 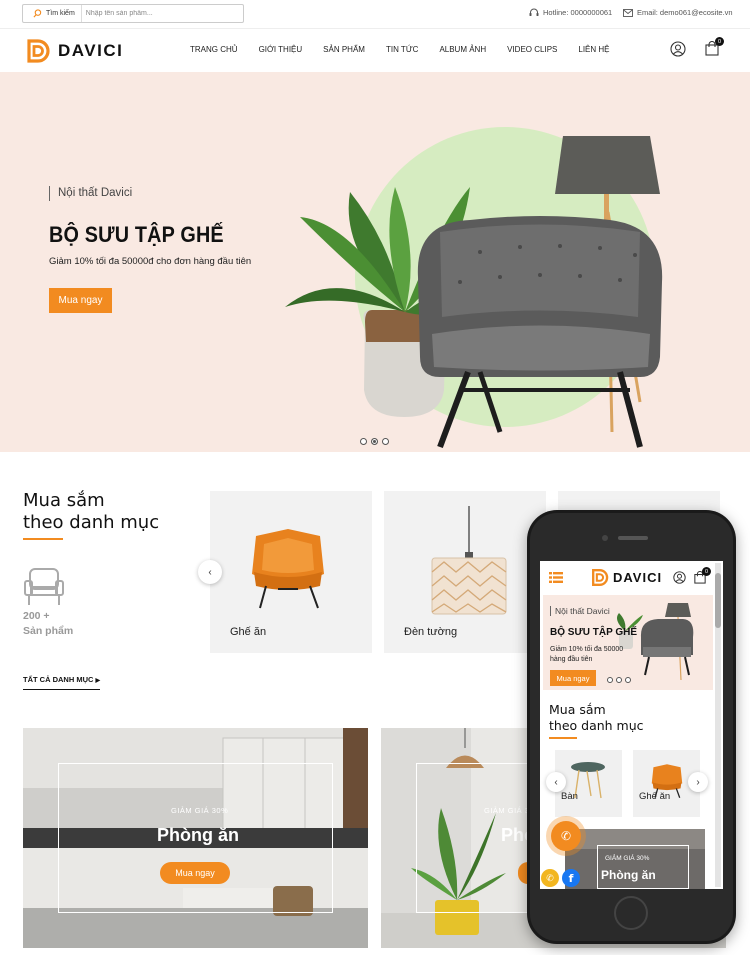 I want to click on mobile-category-underline, so click(x=563, y=738).